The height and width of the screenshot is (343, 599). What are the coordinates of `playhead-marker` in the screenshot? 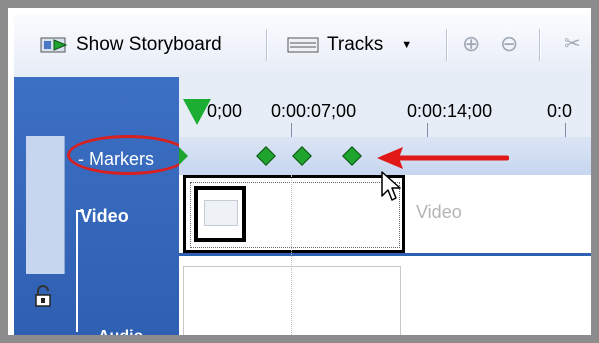 It's located at (197, 112).